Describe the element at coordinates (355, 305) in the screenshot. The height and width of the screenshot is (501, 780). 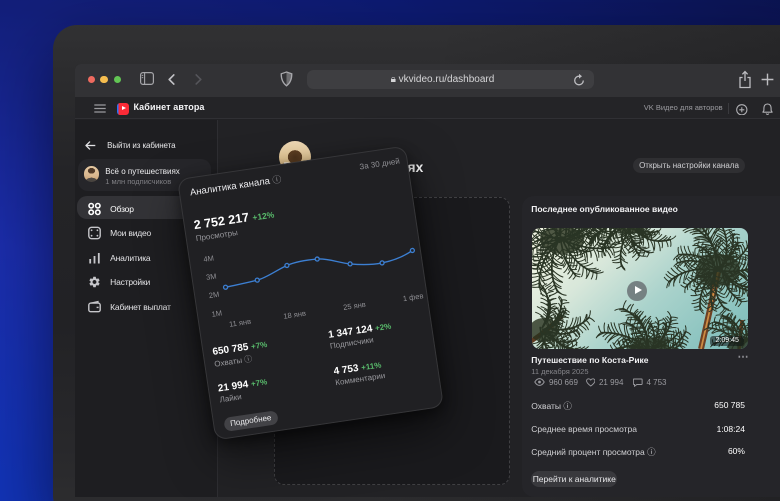
I see `svg-text: 25 янв` at that location.